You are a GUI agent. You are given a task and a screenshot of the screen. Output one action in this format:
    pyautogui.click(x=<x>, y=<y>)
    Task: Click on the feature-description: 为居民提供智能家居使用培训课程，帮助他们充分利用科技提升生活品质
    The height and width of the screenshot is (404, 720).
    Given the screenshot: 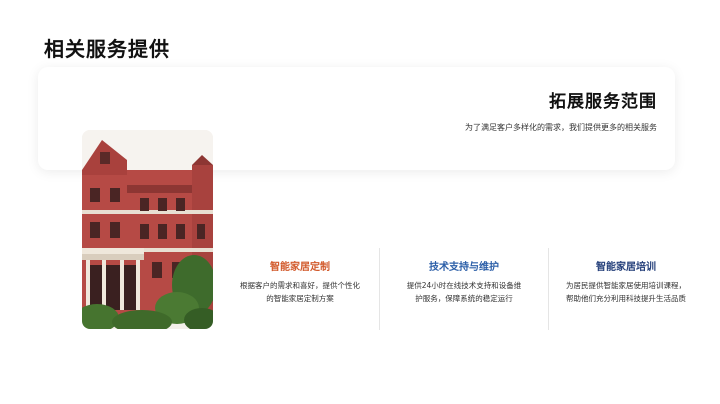 What is the action you would take?
    pyautogui.click(x=626, y=292)
    